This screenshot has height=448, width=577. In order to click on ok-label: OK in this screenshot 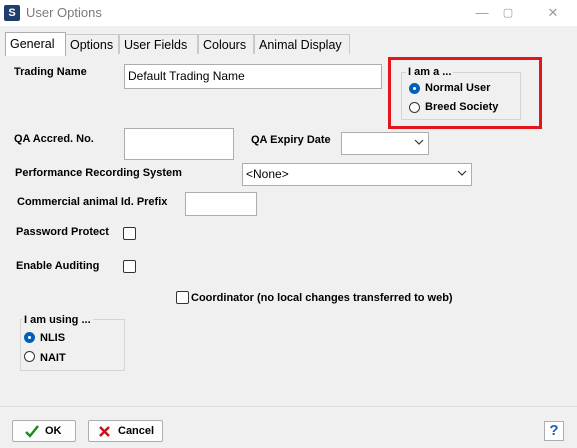, I will do `click(53, 431)`.